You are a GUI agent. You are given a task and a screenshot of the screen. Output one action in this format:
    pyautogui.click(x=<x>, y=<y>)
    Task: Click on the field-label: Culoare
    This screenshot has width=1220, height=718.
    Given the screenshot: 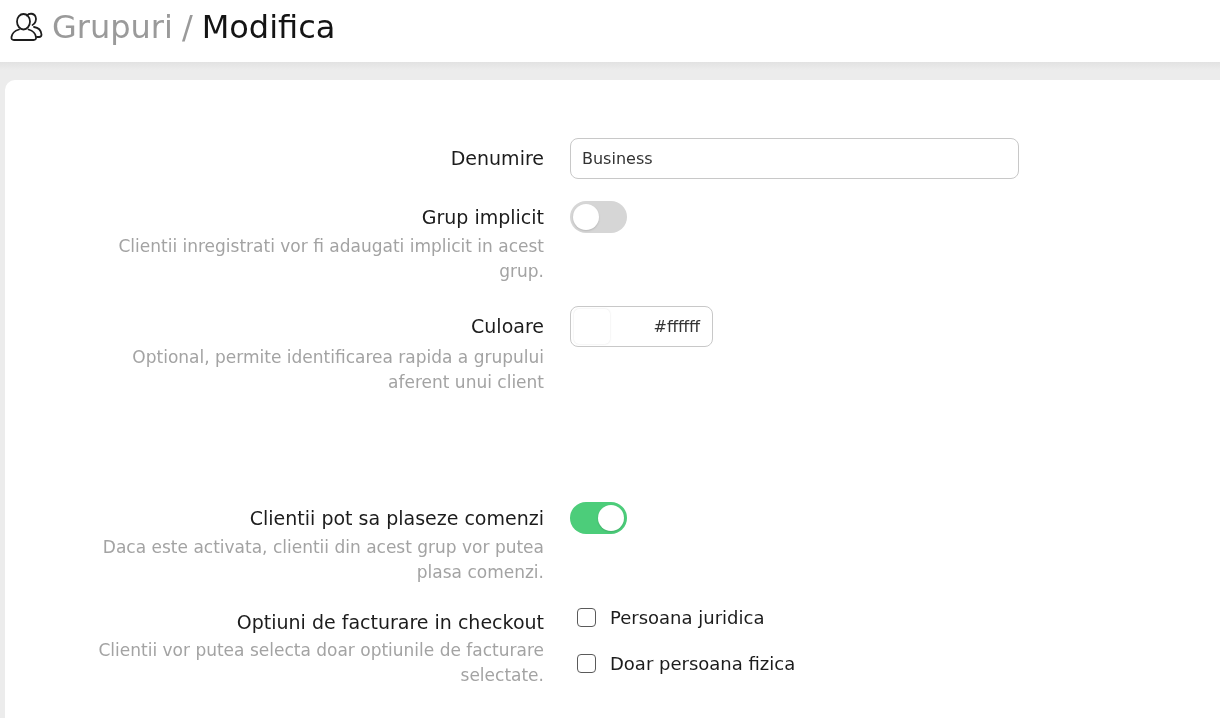 What is the action you would take?
    pyautogui.click(x=507, y=326)
    